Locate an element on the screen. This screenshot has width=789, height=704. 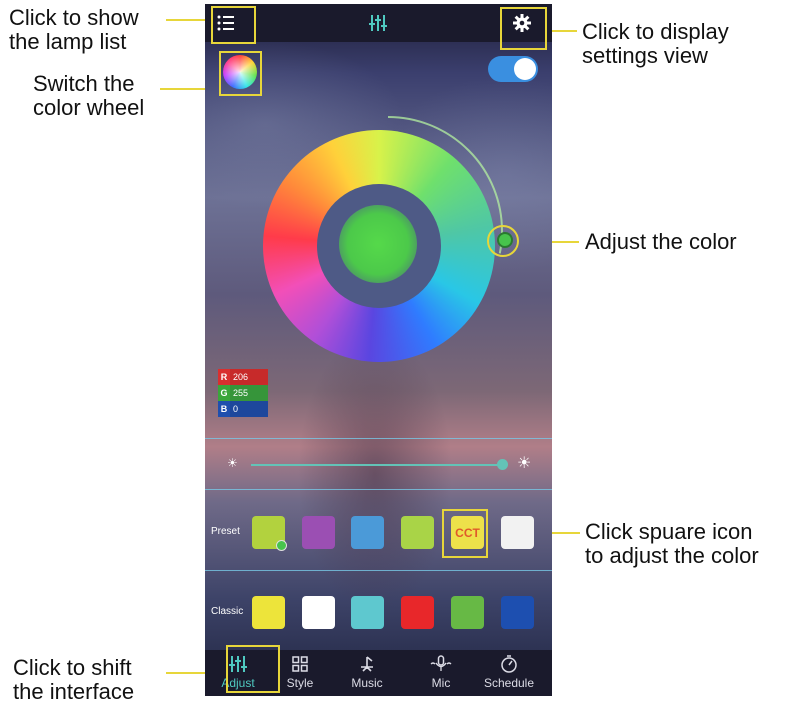
annotation-lamp-list: Click to show the lamp list is located at coordinates (74, 29).